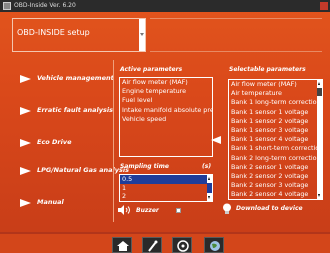  I want to click on list-item: 0.5, so click(166, 179).